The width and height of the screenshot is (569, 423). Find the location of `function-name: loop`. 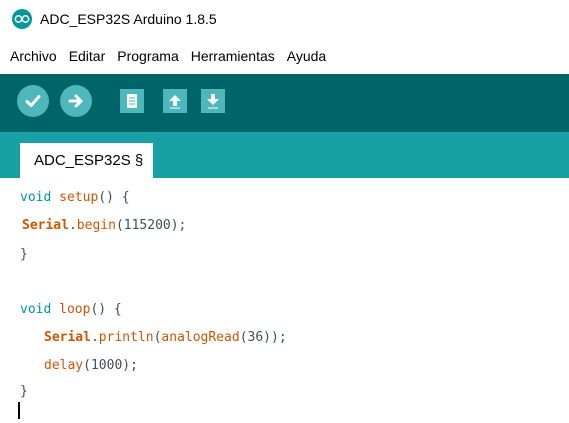

function-name: loop is located at coordinates (75, 309).